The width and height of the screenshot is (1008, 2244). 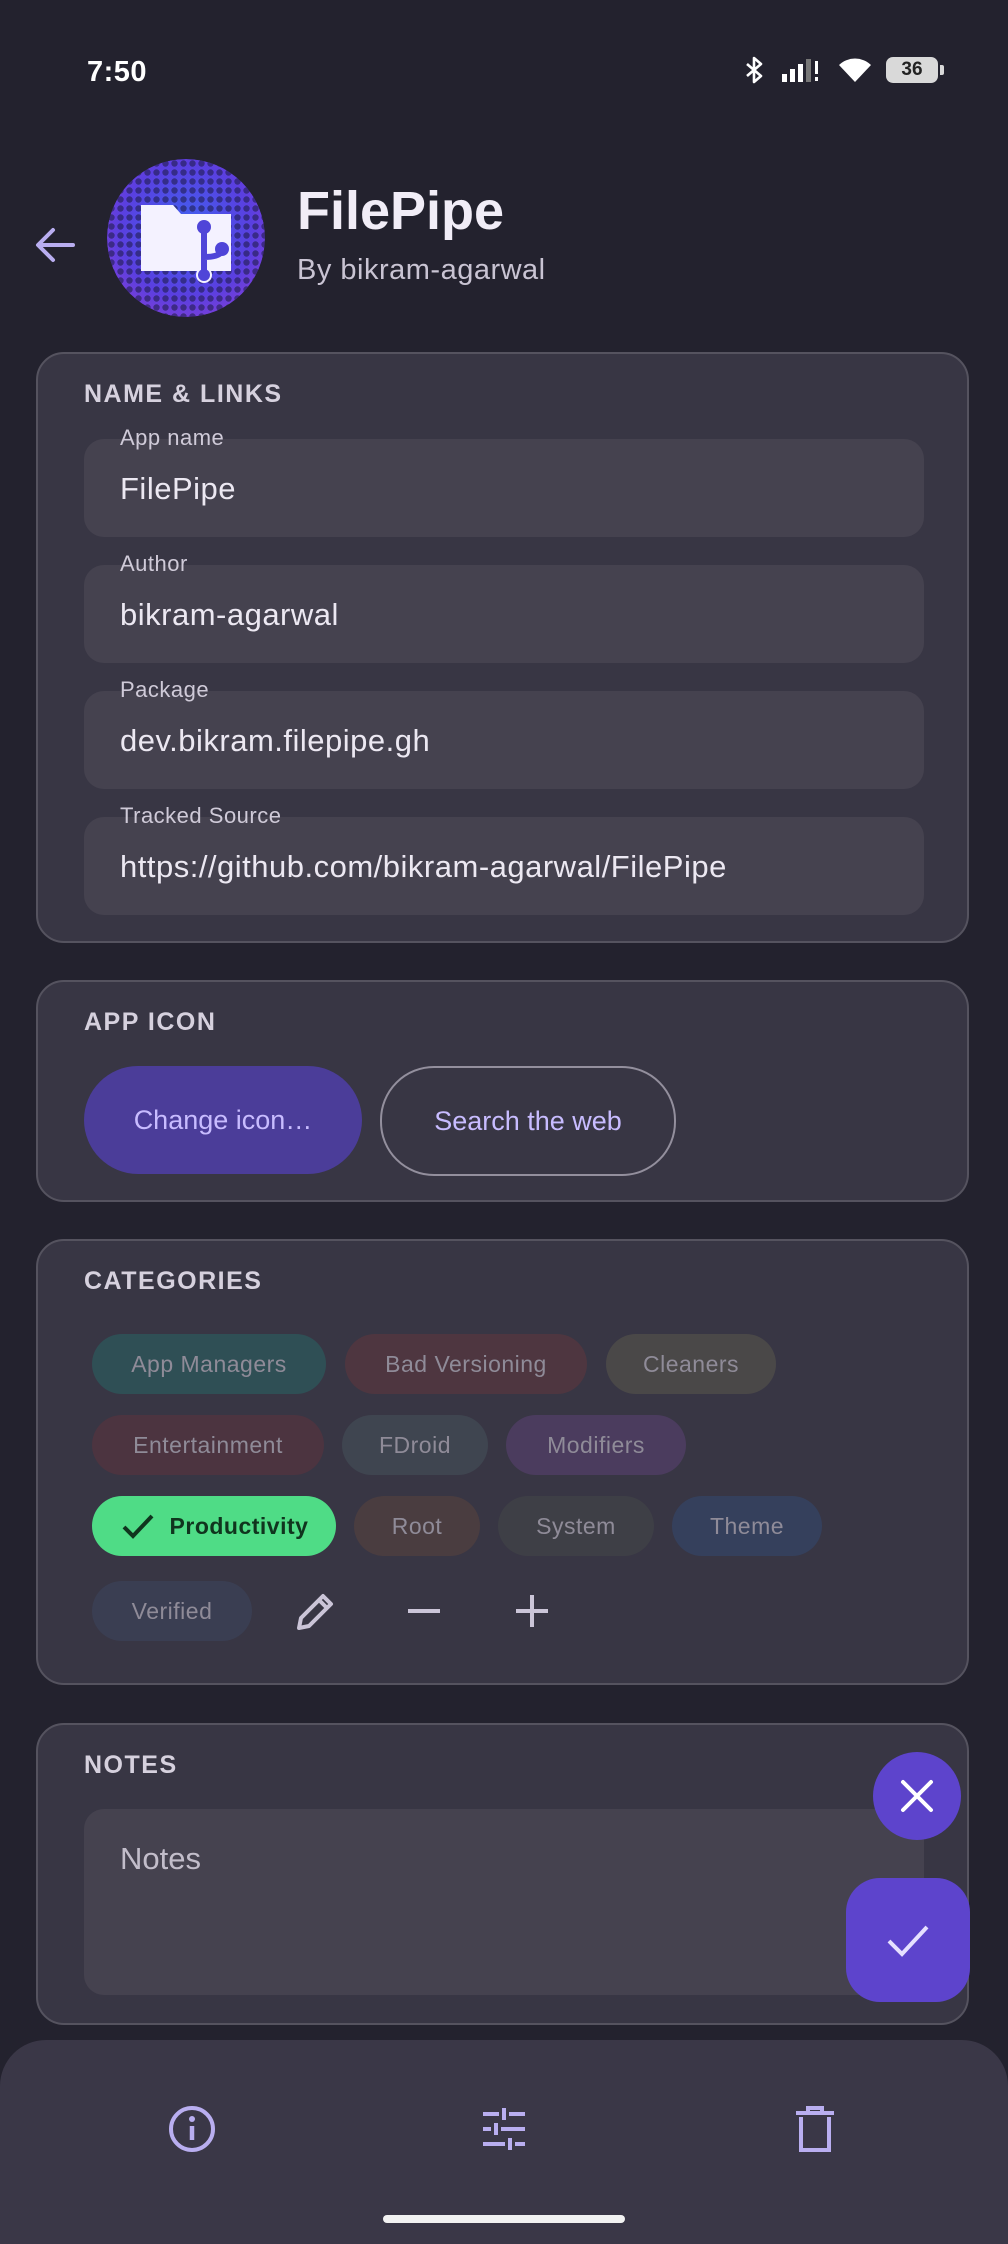 I want to click on chip-cleaners: Cleaners, so click(x=691, y=1364).